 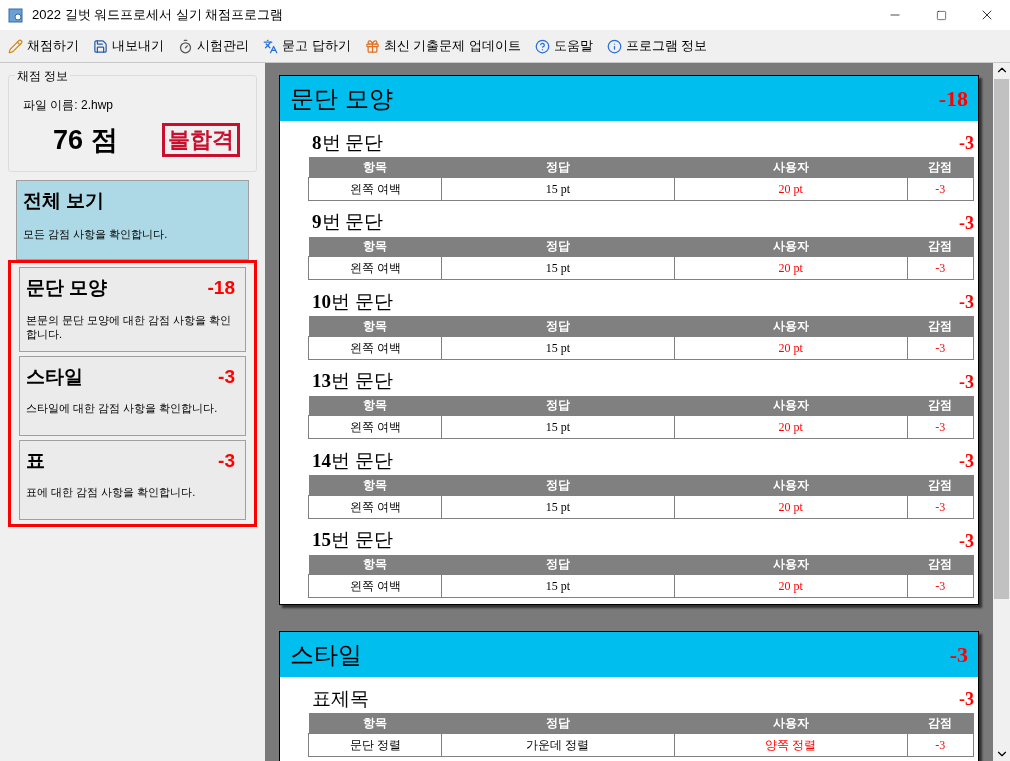 I want to click on category-card: 문단 모양 -18 본문의 문단 모양에 대한 감점 사항을 확인합니다., so click(x=132, y=309).